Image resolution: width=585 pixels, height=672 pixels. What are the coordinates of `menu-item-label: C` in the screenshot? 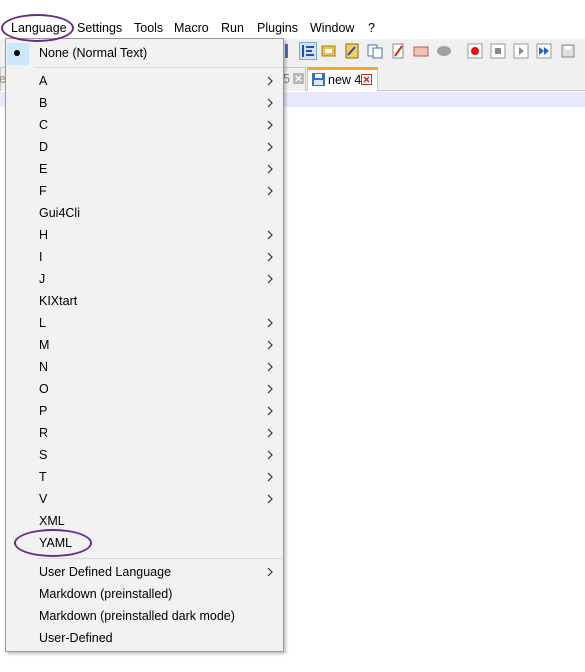 It's located at (44, 125).